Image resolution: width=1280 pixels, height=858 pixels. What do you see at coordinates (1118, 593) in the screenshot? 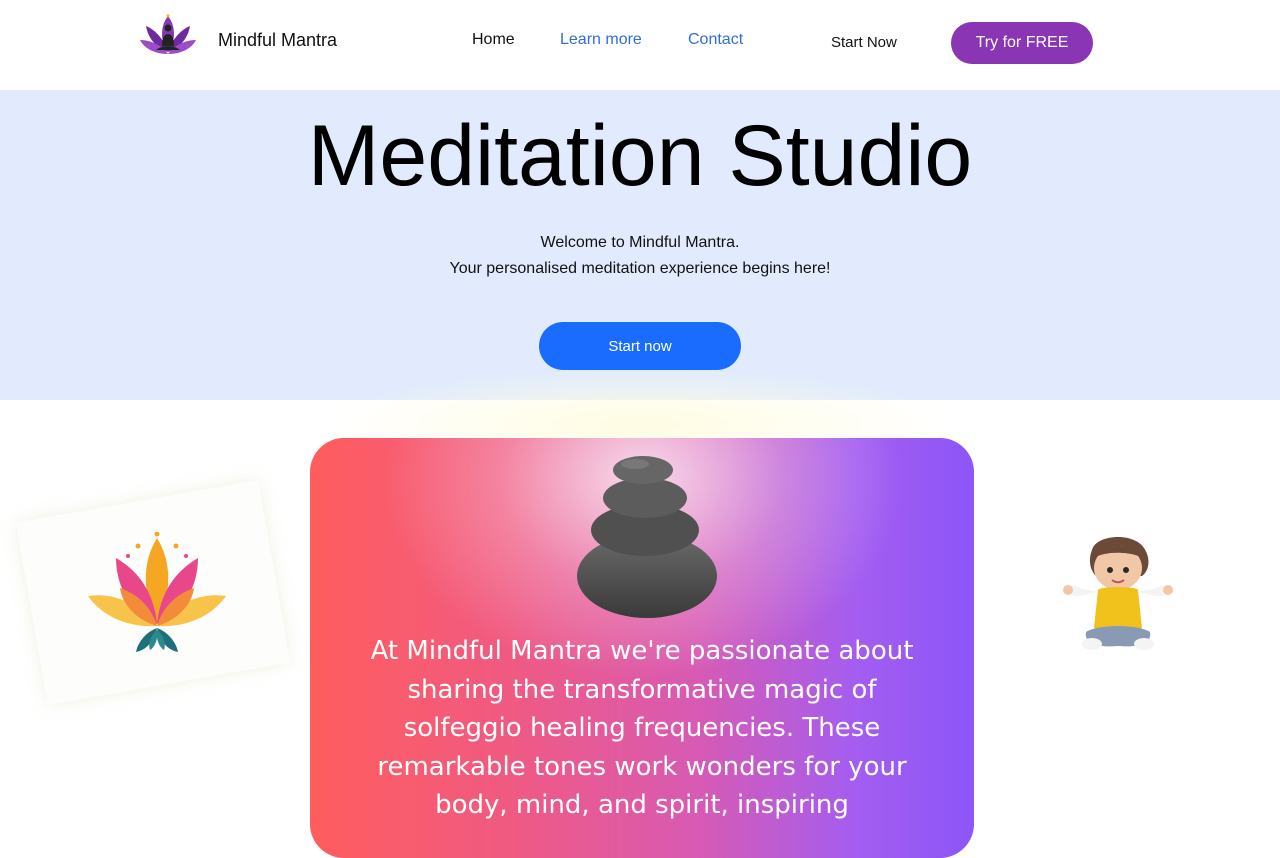
I see `meditating-boy-icon` at bounding box center [1118, 593].